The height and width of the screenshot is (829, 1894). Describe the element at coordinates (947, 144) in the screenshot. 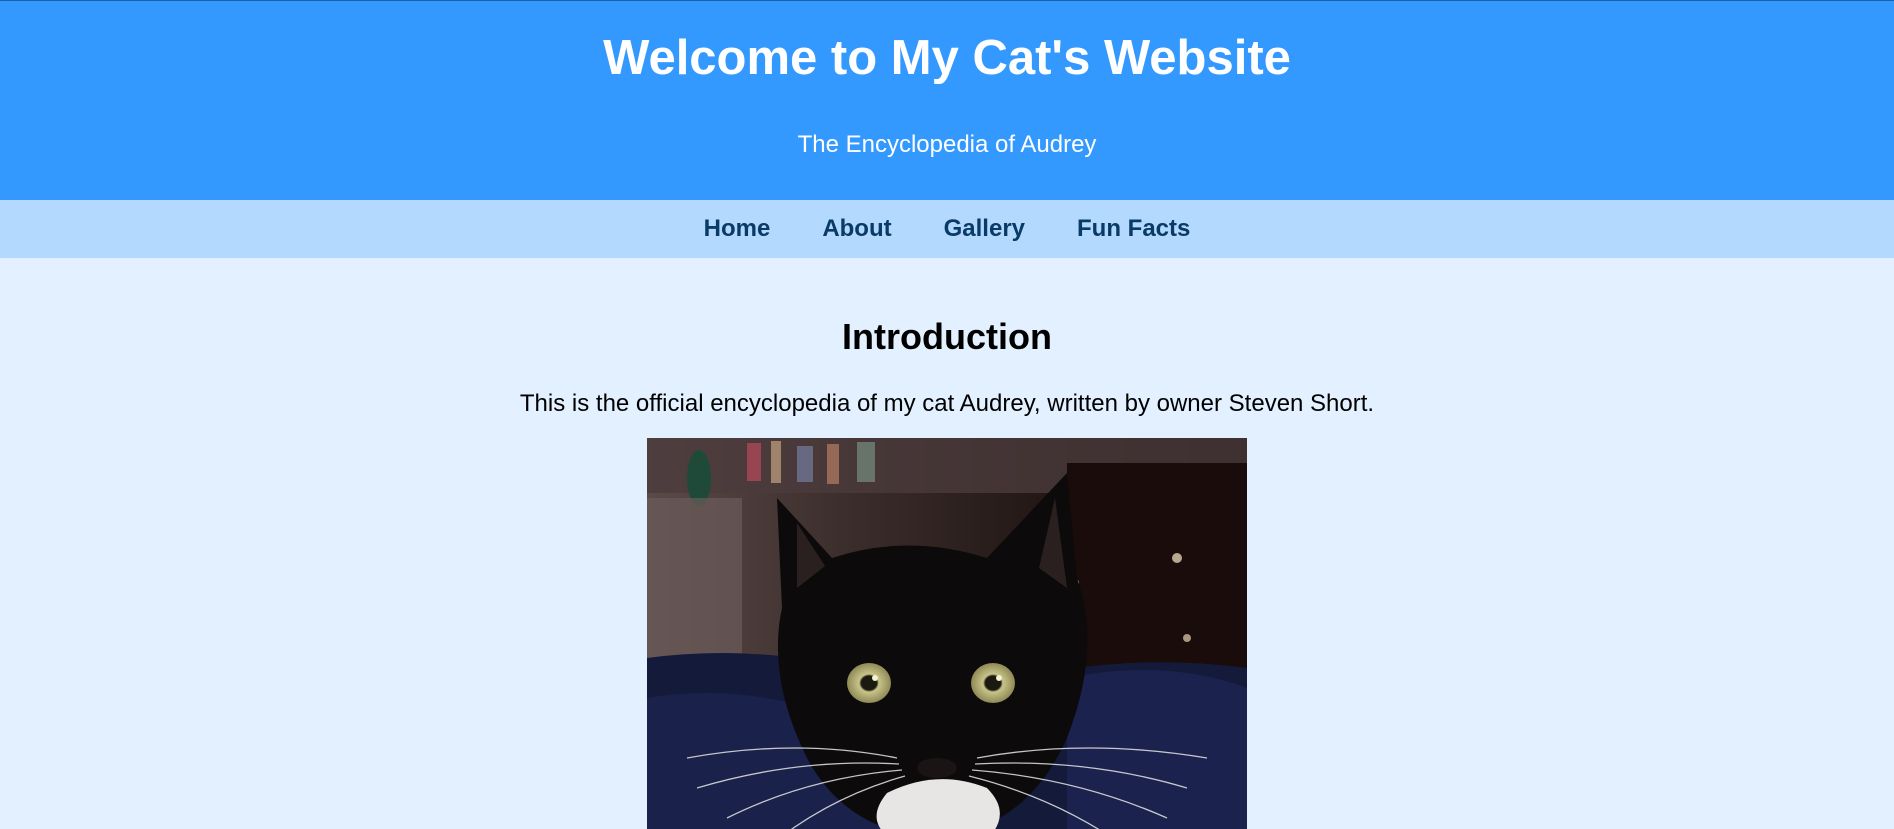

I see `site-subtitle: The Encyclopedia of Audrey` at that location.